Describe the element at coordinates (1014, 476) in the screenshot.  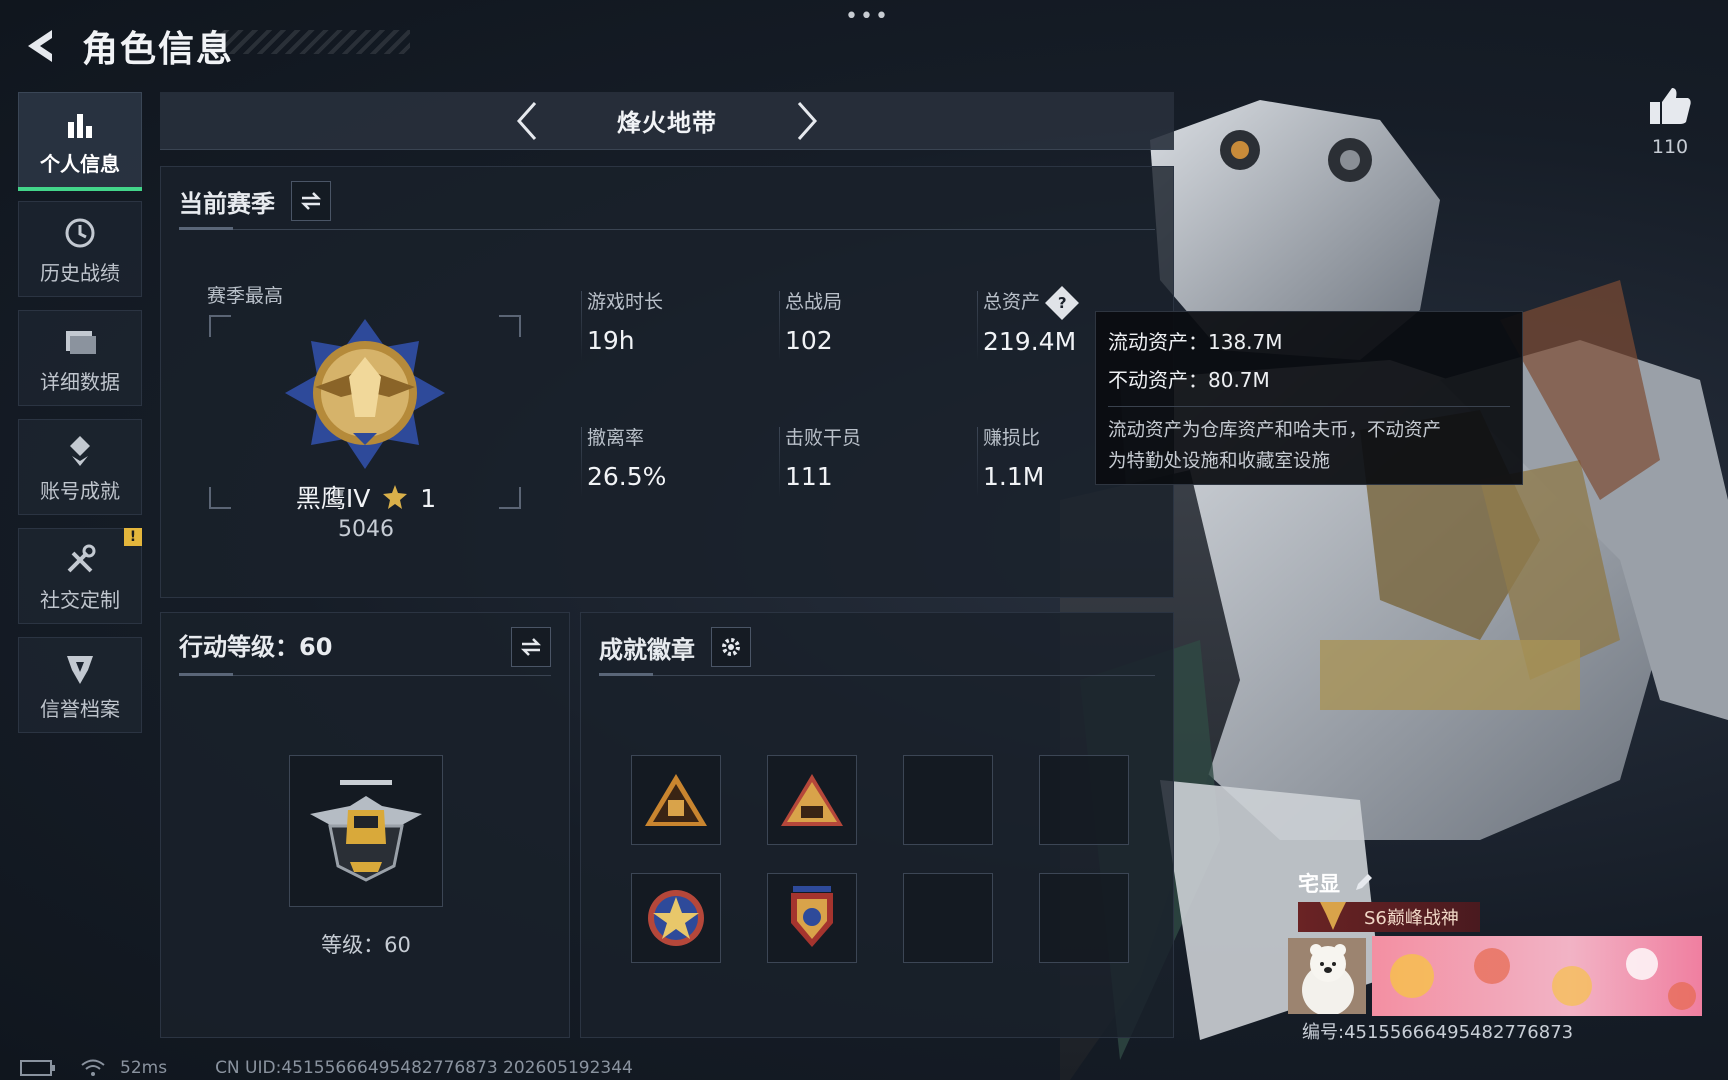
I see `stat-value: 1.1M` at that location.